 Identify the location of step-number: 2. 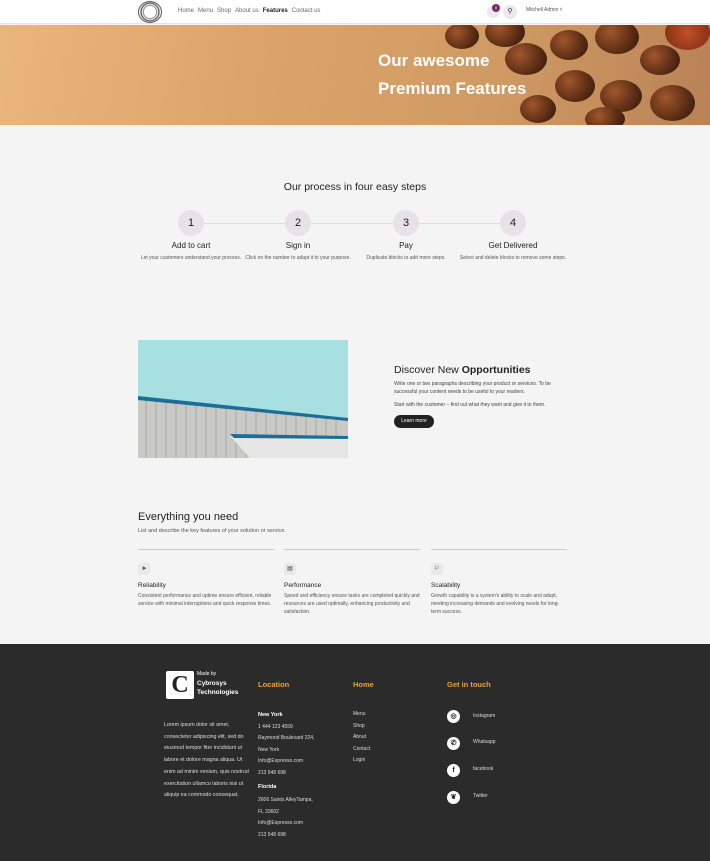
(298, 223).